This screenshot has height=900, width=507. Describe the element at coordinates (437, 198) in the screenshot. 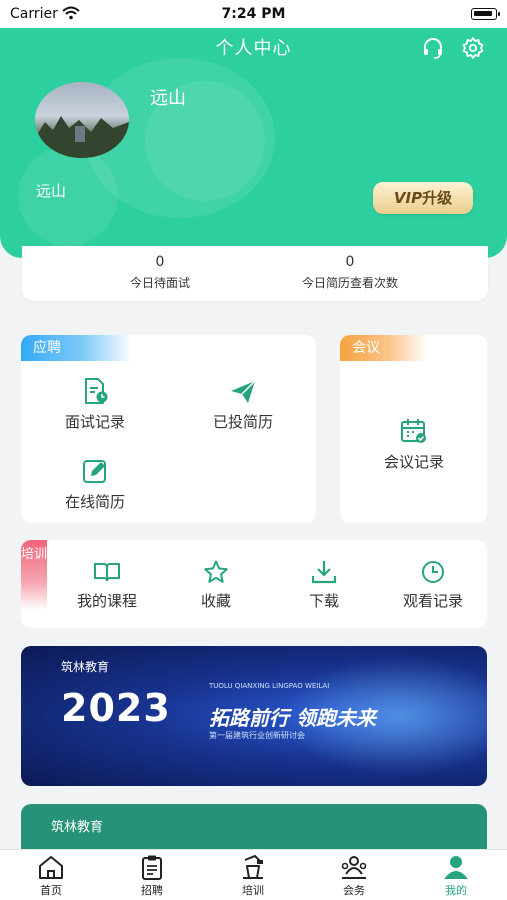

I see `vip-suffix: 升级` at that location.